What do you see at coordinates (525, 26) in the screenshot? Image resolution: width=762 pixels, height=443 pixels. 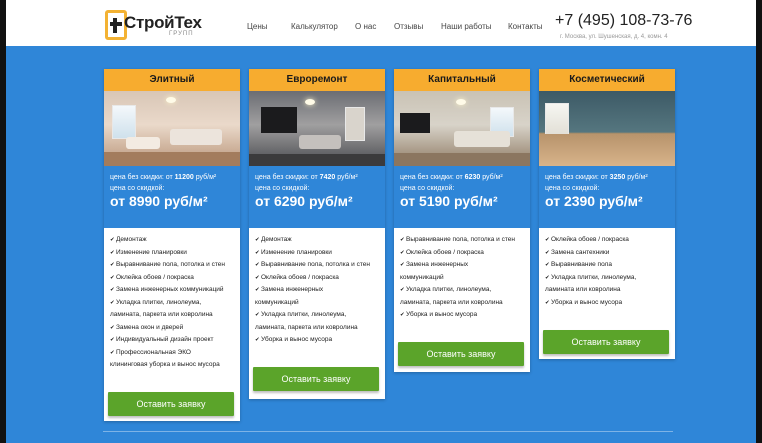 I see `nav-link-contacts: Контакты` at bounding box center [525, 26].